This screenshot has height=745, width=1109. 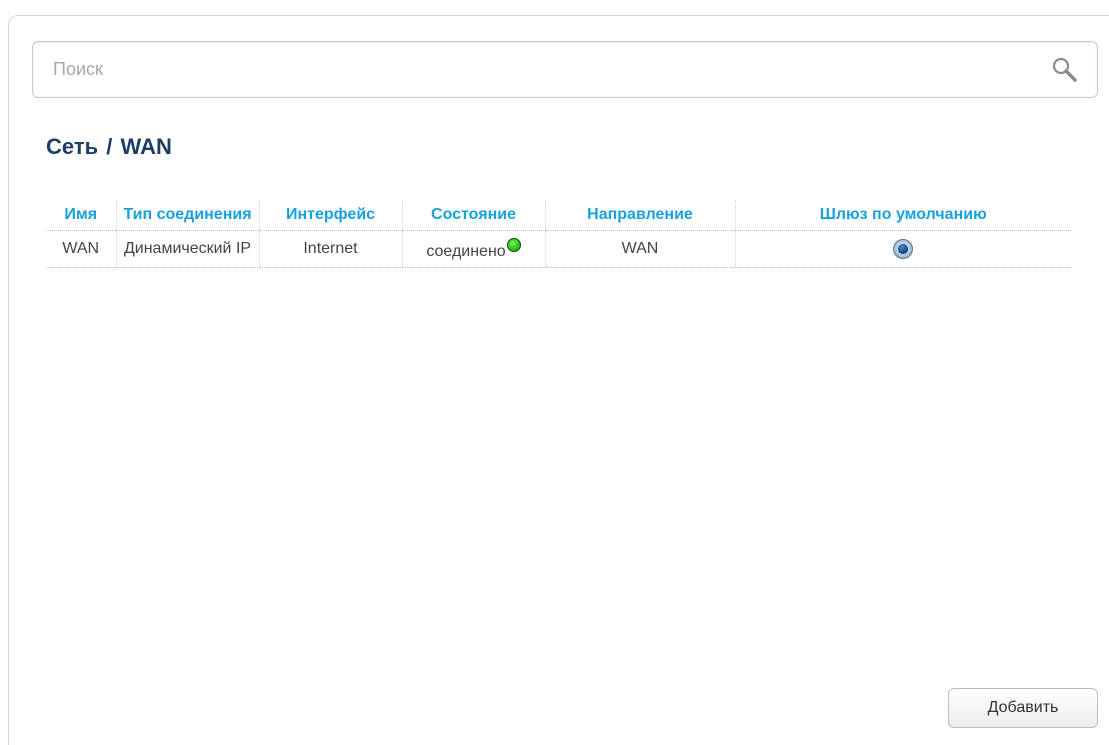 What do you see at coordinates (81, 249) in the screenshot?
I see `cell-name: WAN` at bounding box center [81, 249].